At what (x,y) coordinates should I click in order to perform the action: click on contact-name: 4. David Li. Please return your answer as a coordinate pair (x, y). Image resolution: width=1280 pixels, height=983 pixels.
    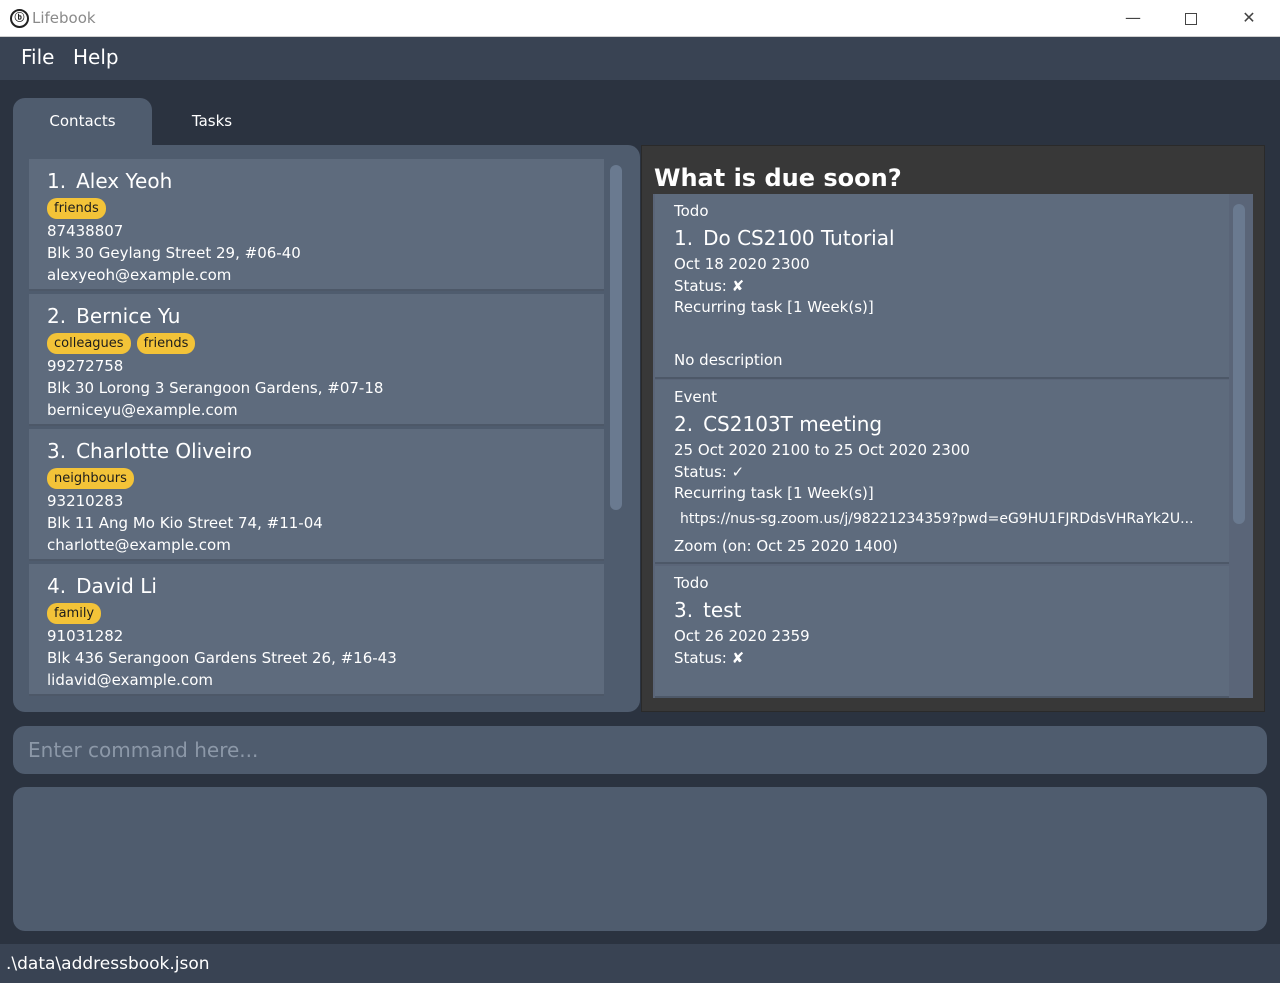
    Looking at the image, I should click on (102, 586).